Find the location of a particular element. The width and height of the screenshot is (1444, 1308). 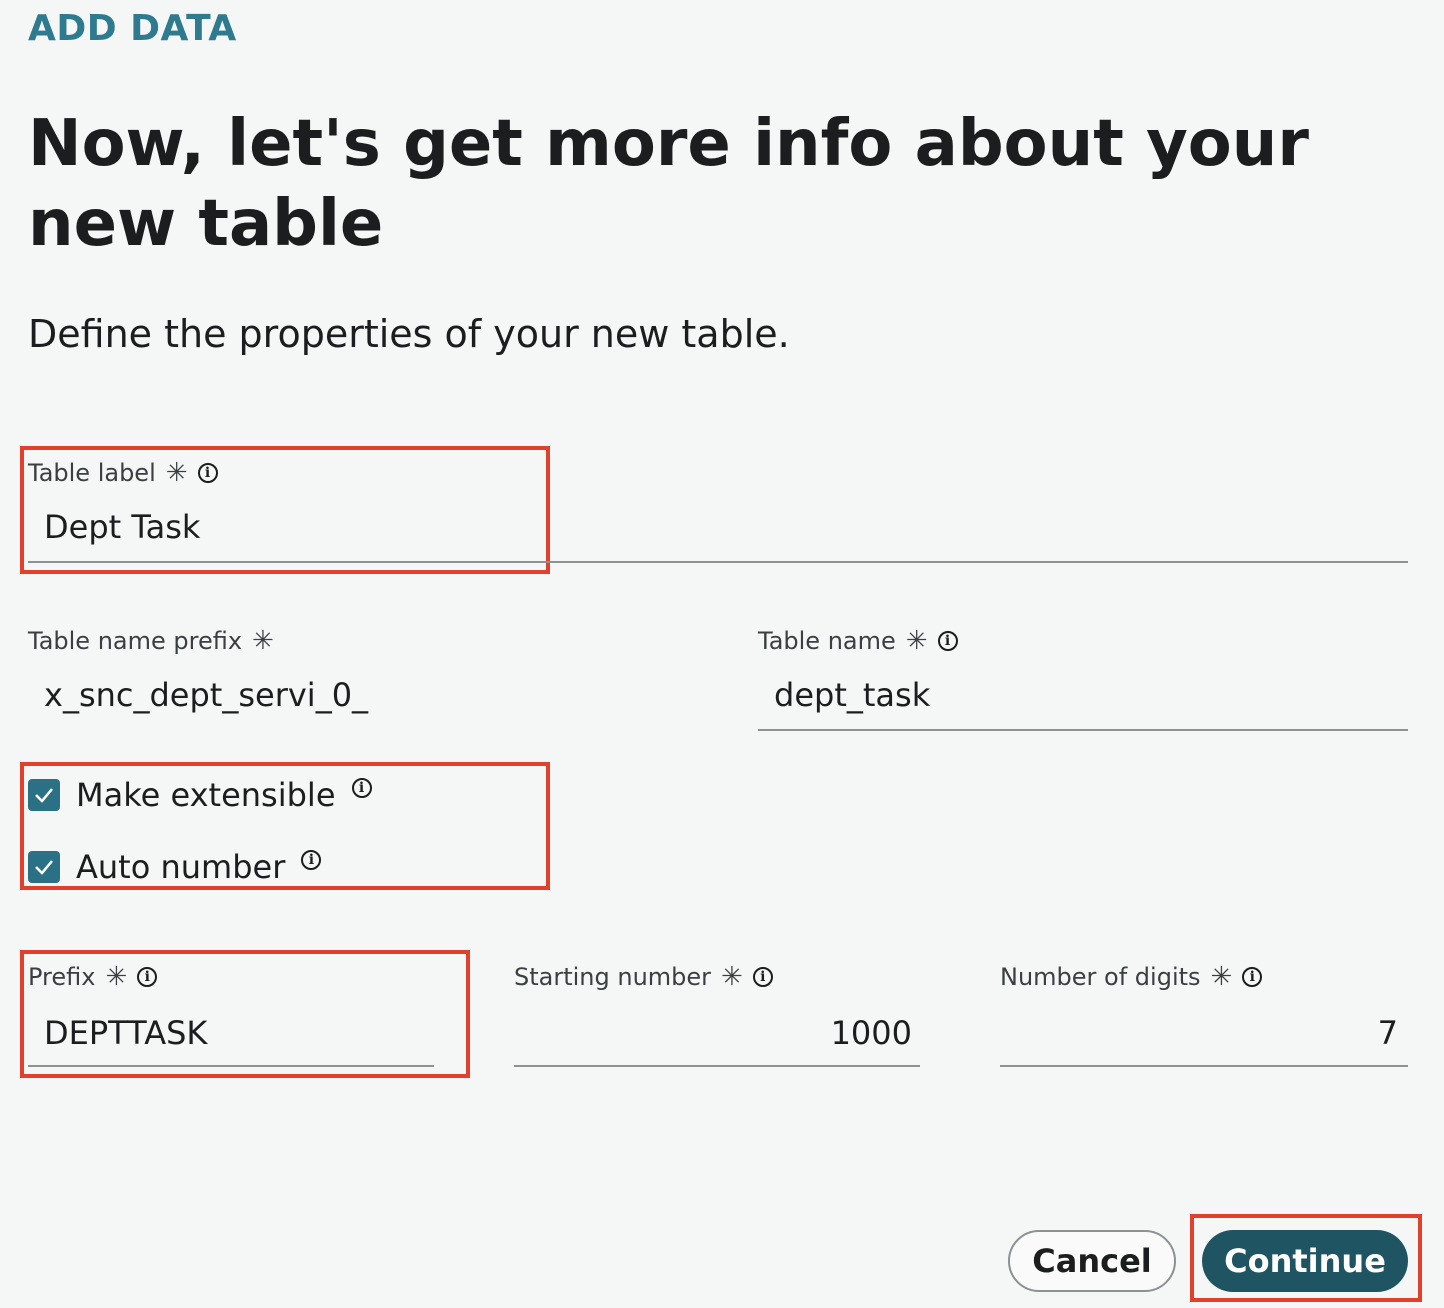

prefix-input: DEPTTASK is located at coordinates (125, 1033).